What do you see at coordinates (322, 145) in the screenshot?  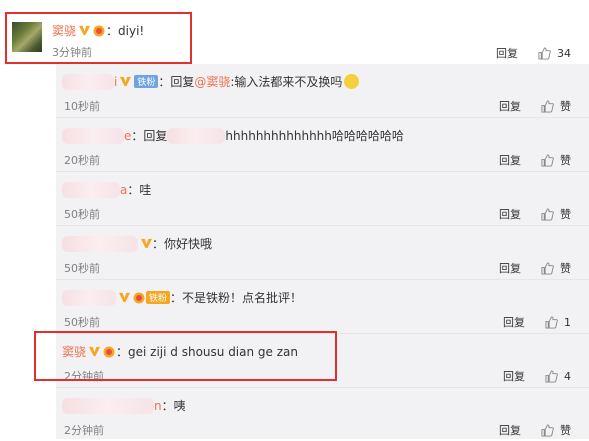 I see `list-item: e：回复 hhhhhhhhhhhhhh哈哈哈哈哈哈 20秒前 回复 赞` at bounding box center [322, 145].